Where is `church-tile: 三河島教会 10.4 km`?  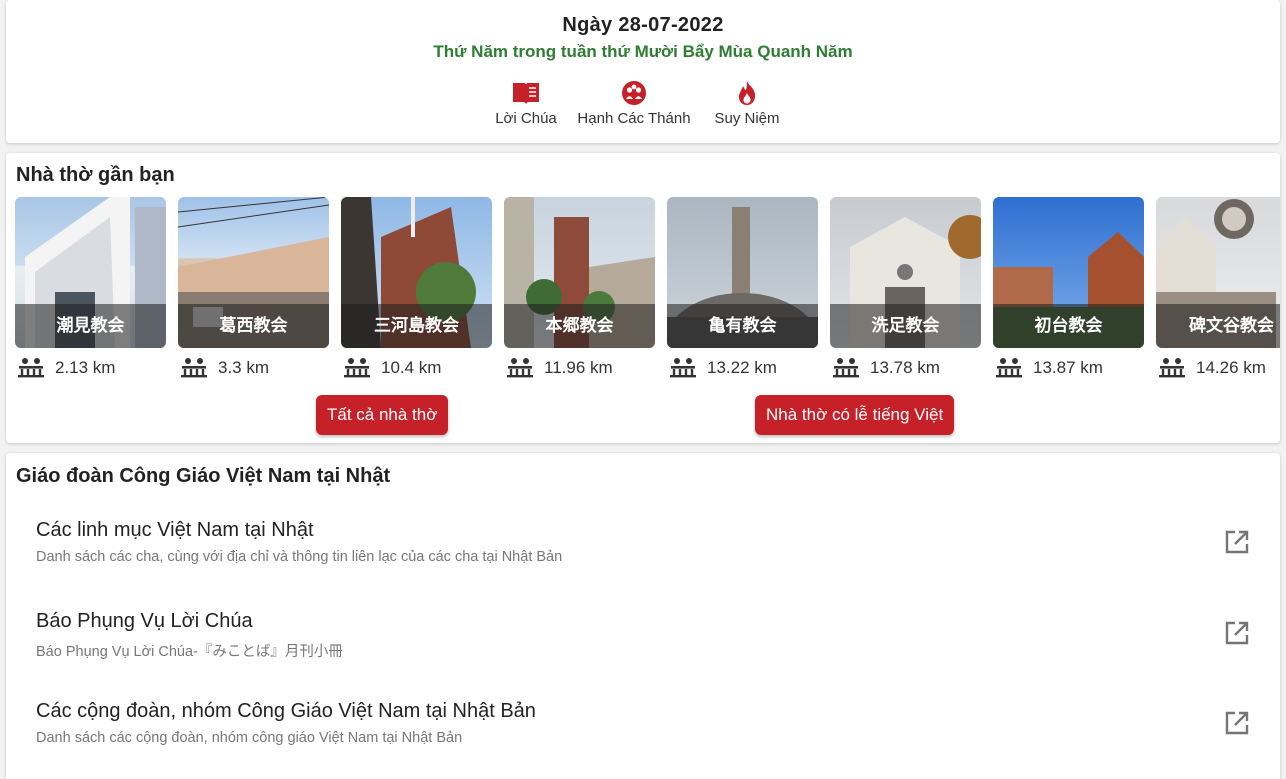 church-tile: 三河島教会 10.4 km is located at coordinates (416, 287).